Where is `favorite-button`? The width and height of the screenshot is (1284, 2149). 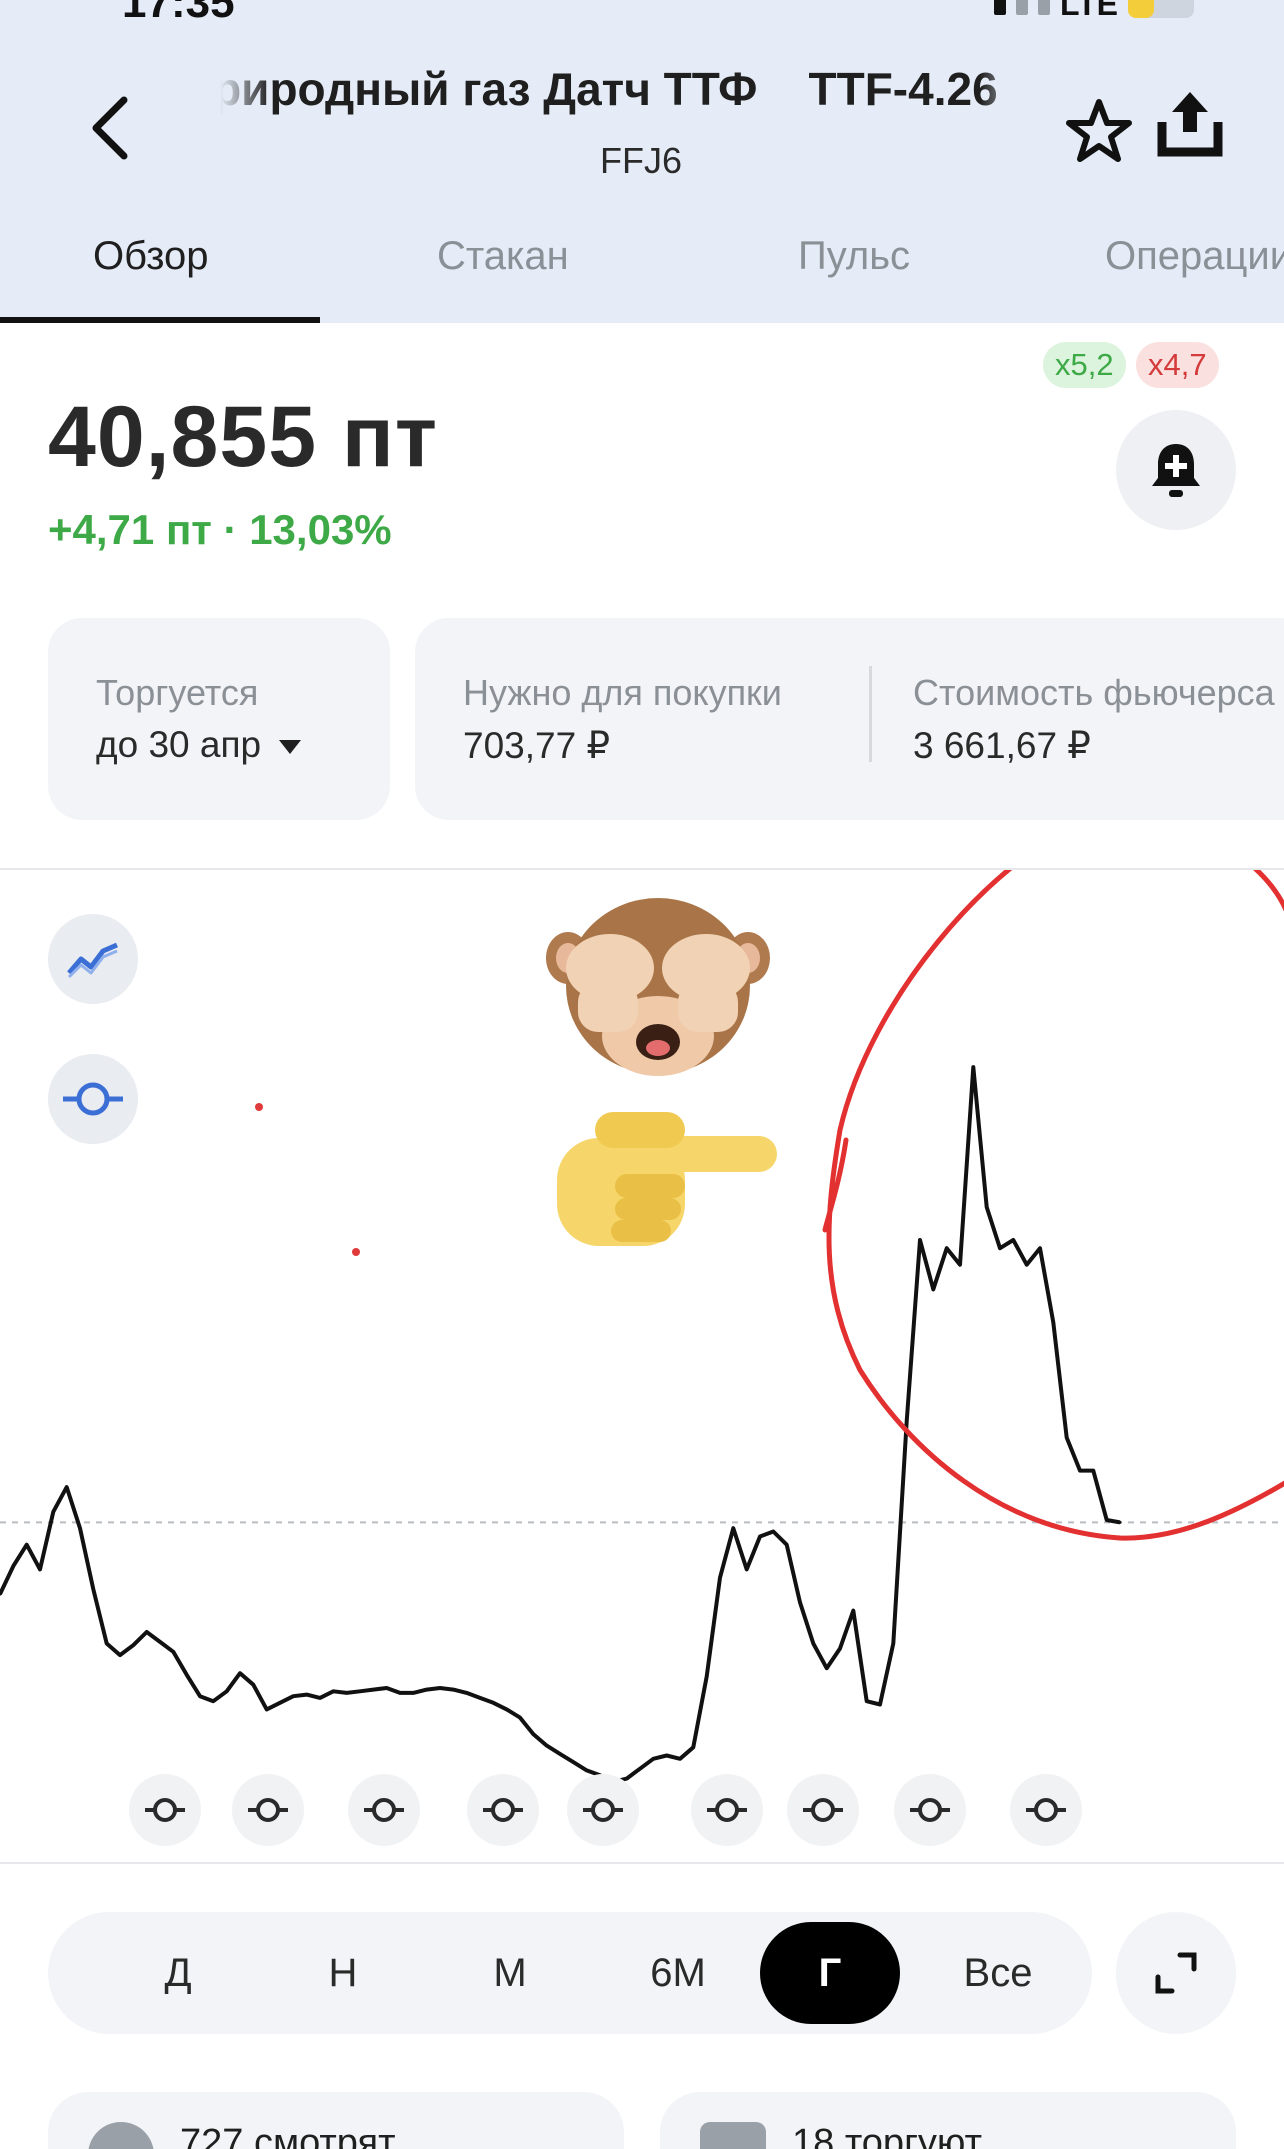
favorite-button is located at coordinates (1099, 131).